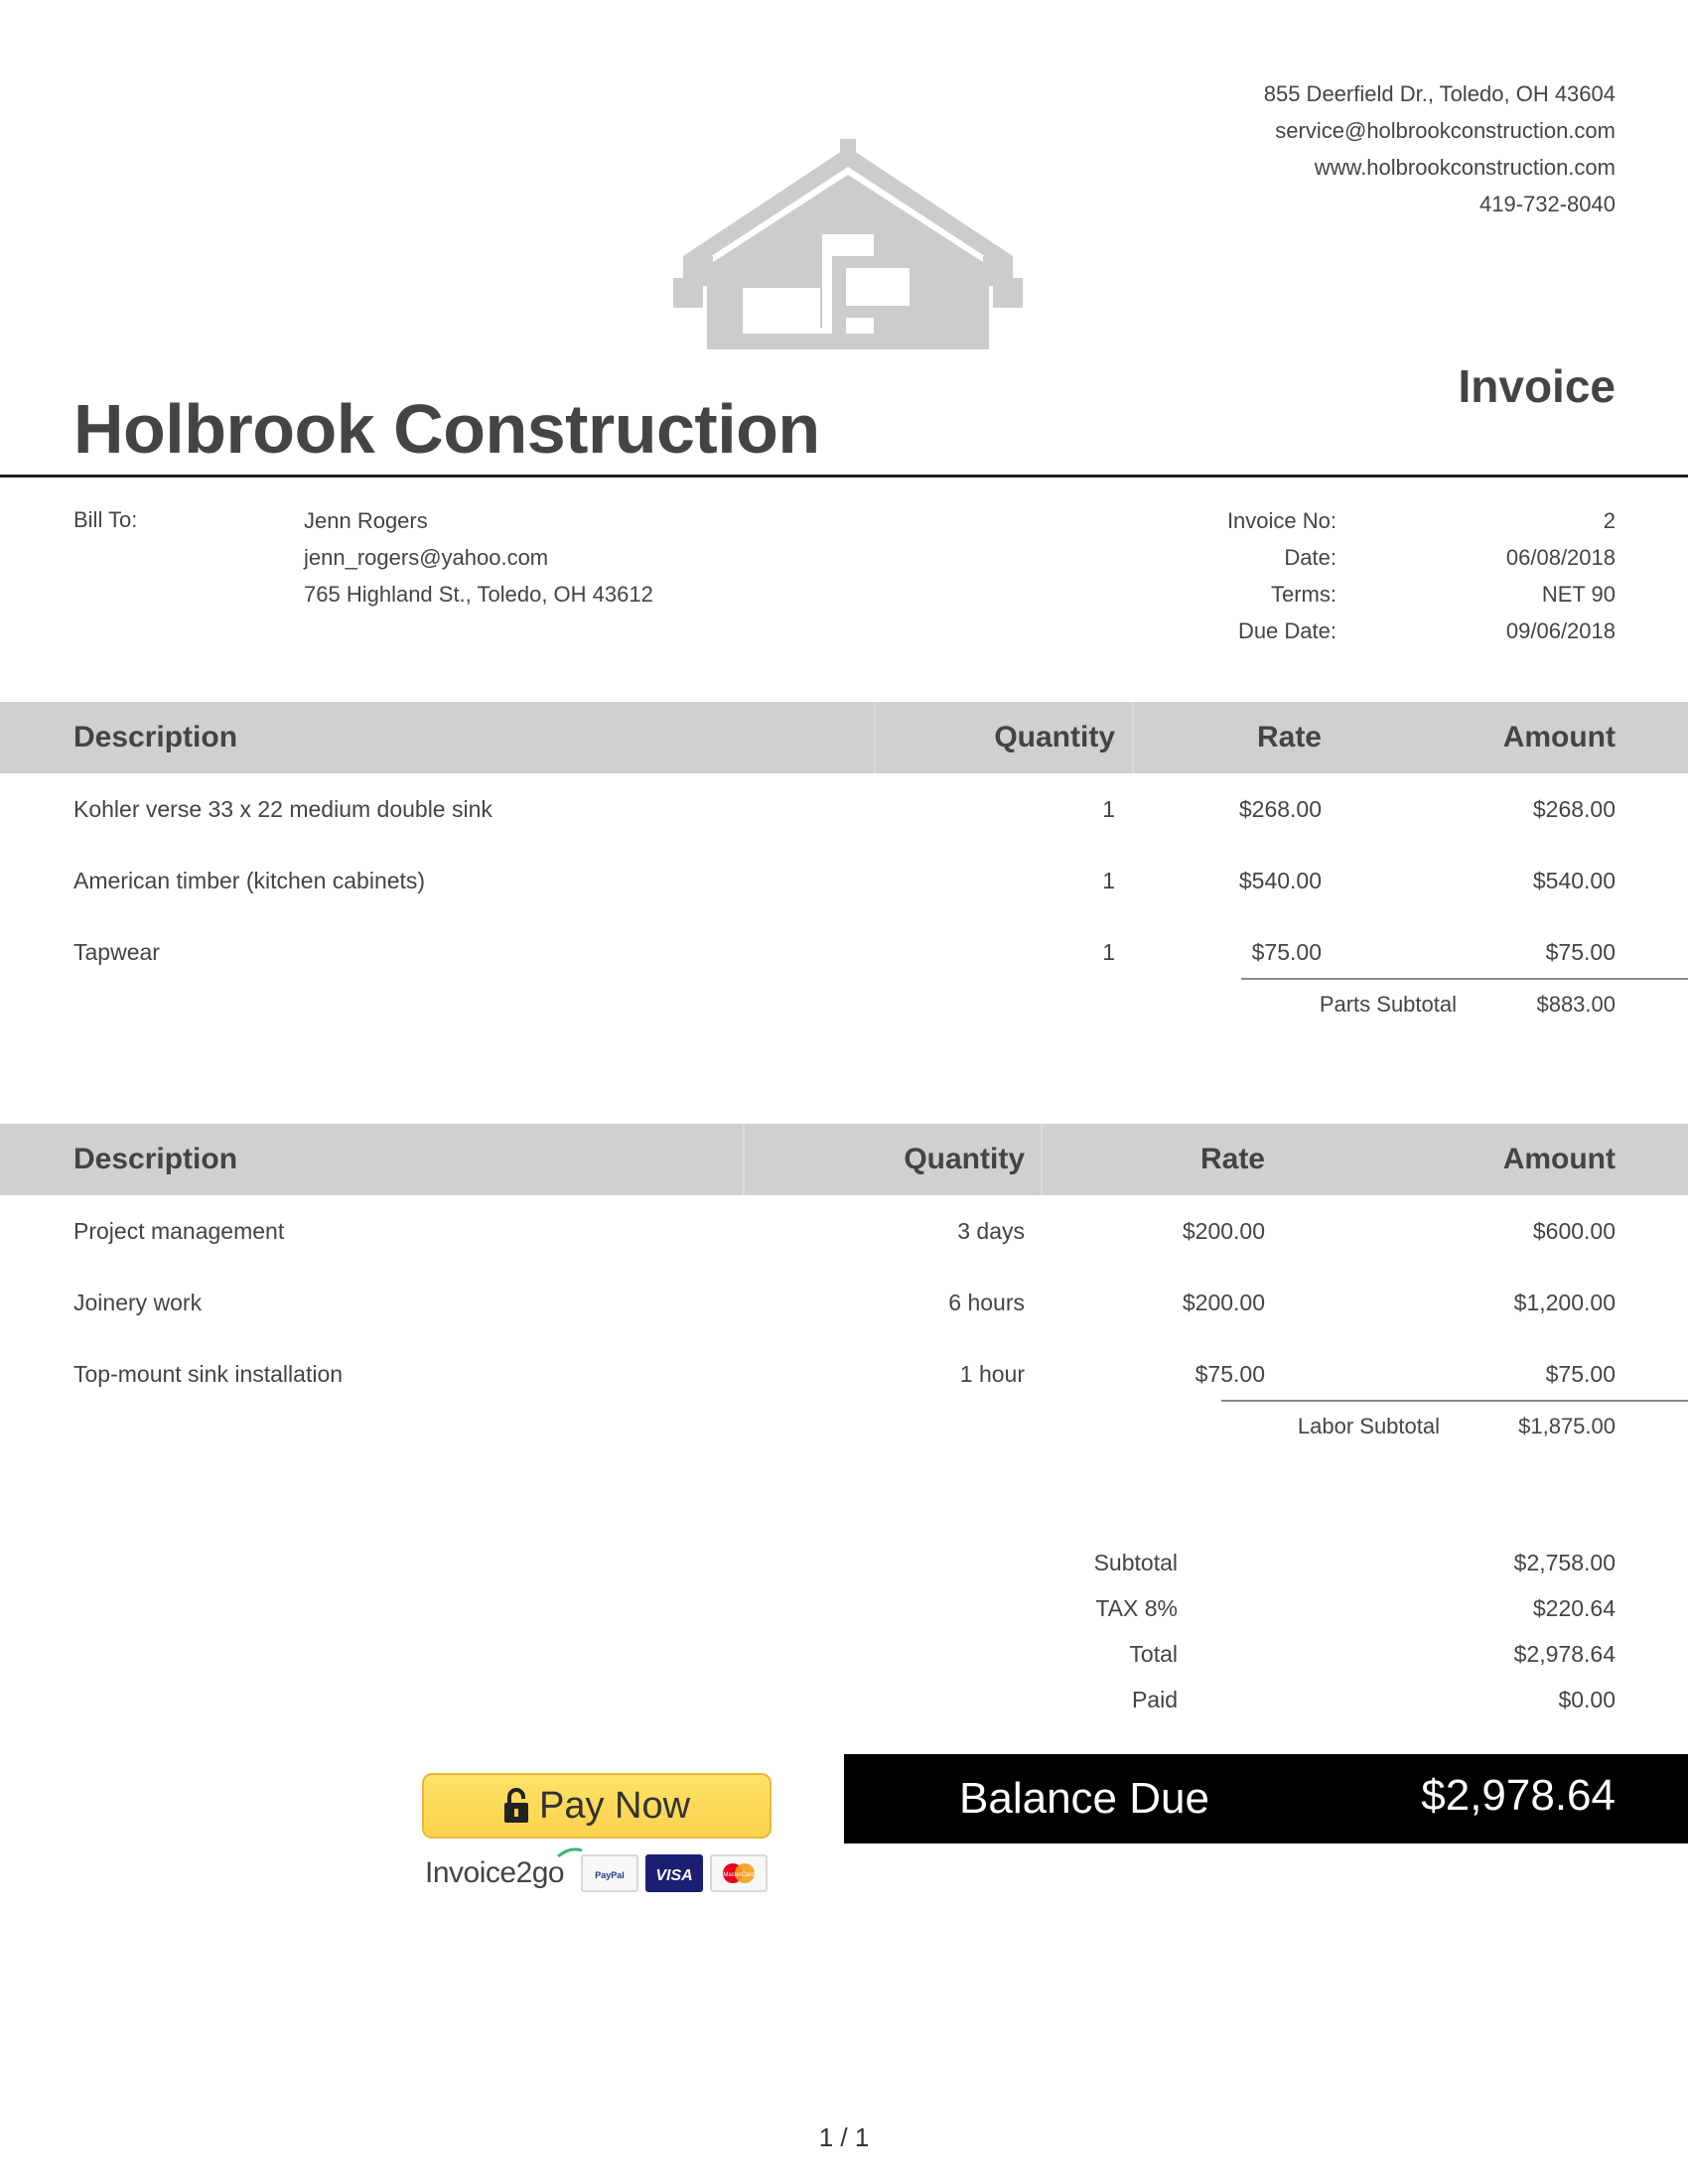 This screenshot has height=2184, width=1688. What do you see at coordinates (1578, 594) in the screenshot?
I see `invoice-terms: NET 90` at bounding box center [1578, 594].